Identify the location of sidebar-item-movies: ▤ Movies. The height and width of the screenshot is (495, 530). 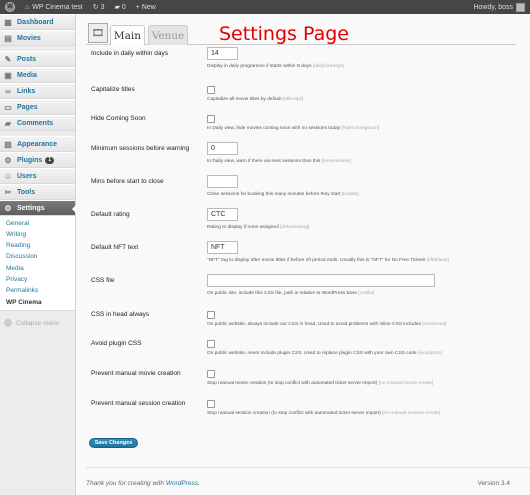
(37, 38).